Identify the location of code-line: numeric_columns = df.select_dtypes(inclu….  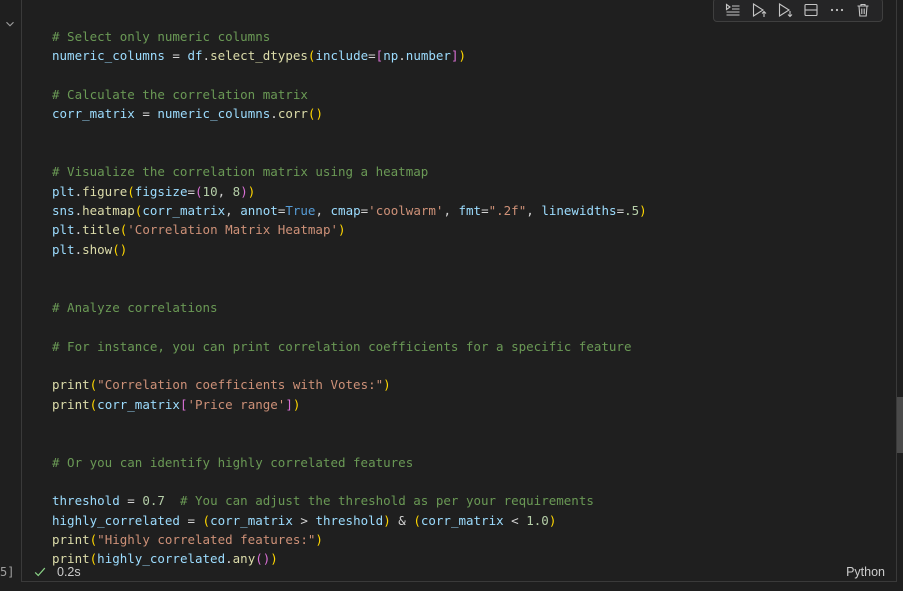
(259, 56).